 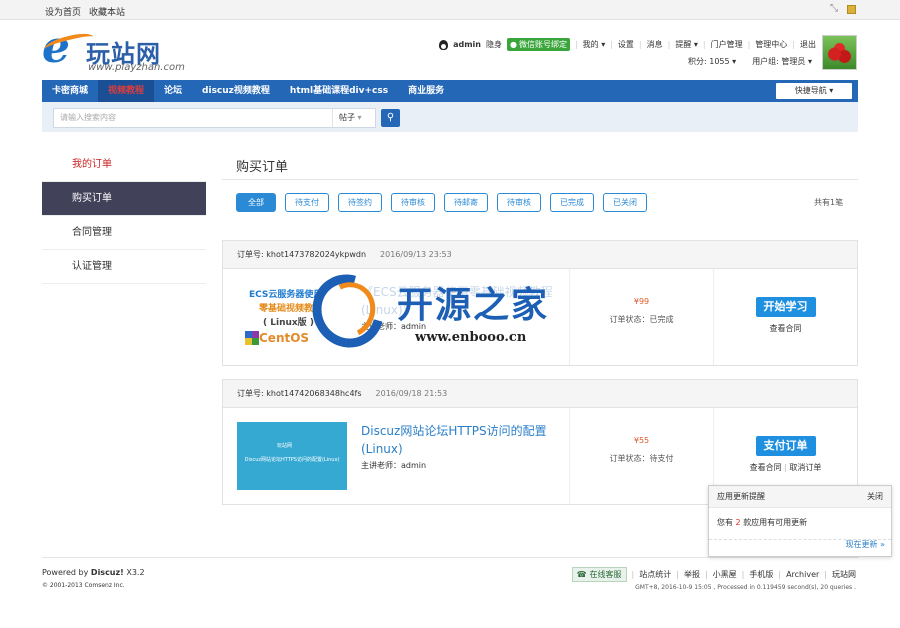 I want to click on avatar, so click(x=839, y=52).